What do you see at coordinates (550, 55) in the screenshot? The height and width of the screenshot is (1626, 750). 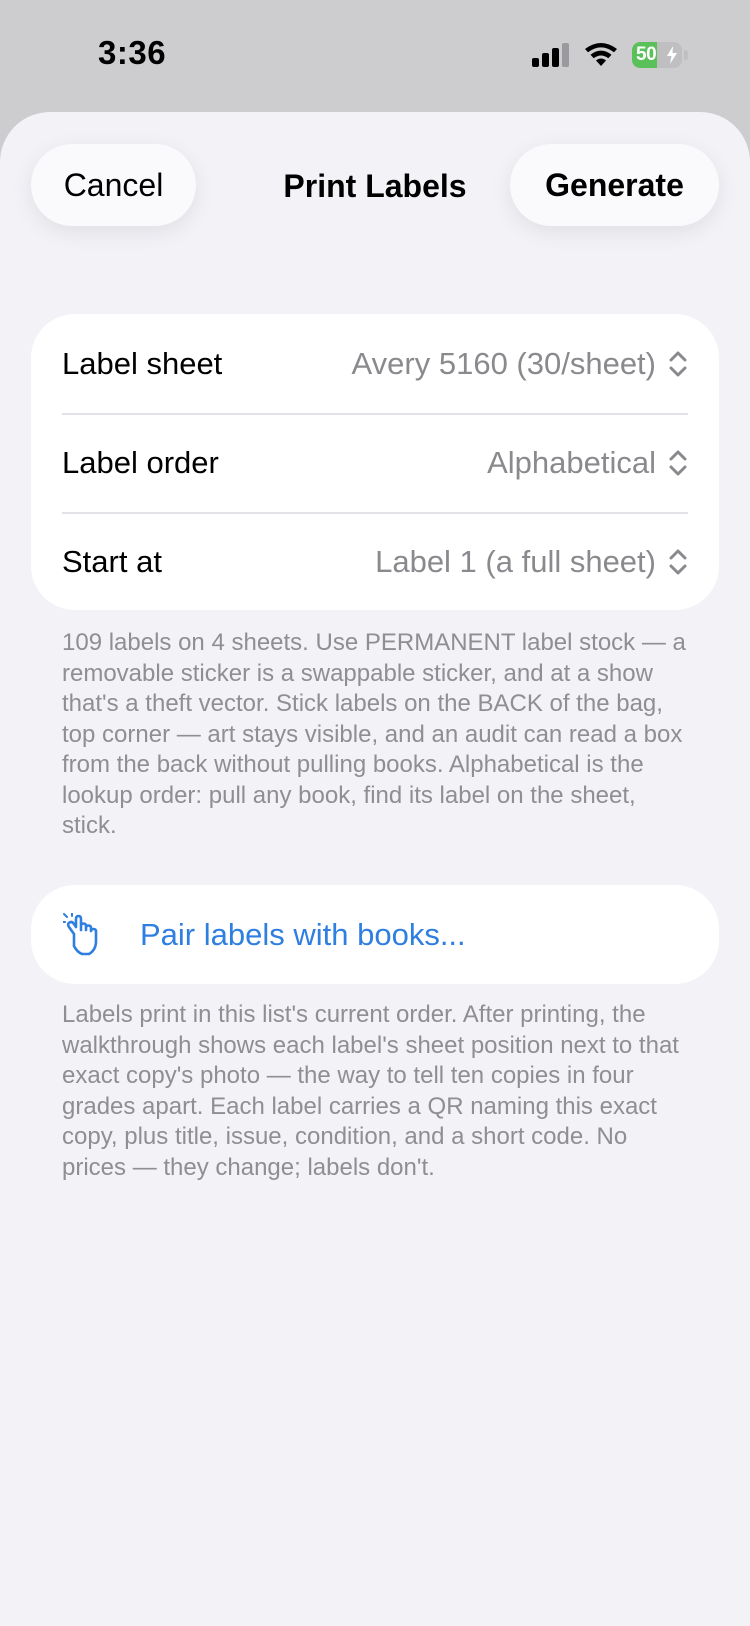 I see `signal-icon` at bounding box center [550, 55].